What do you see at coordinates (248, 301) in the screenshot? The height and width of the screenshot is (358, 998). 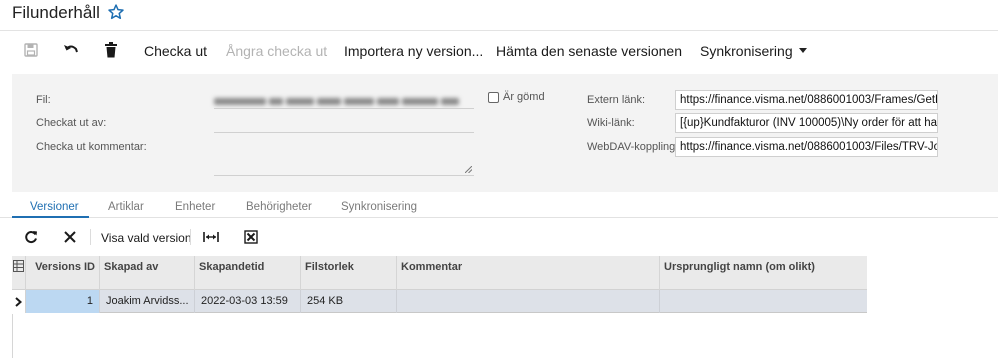 I see `cell-created-at: 2022-03-03 13:59` at bounding box center [248, 301].